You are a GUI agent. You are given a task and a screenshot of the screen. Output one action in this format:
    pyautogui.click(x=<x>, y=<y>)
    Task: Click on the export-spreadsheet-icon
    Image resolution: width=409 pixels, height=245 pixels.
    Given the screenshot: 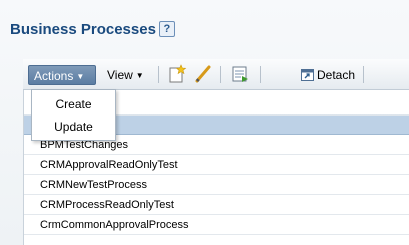 What is the action you would take?
    pyautogui.click(x=240, y=74)
    